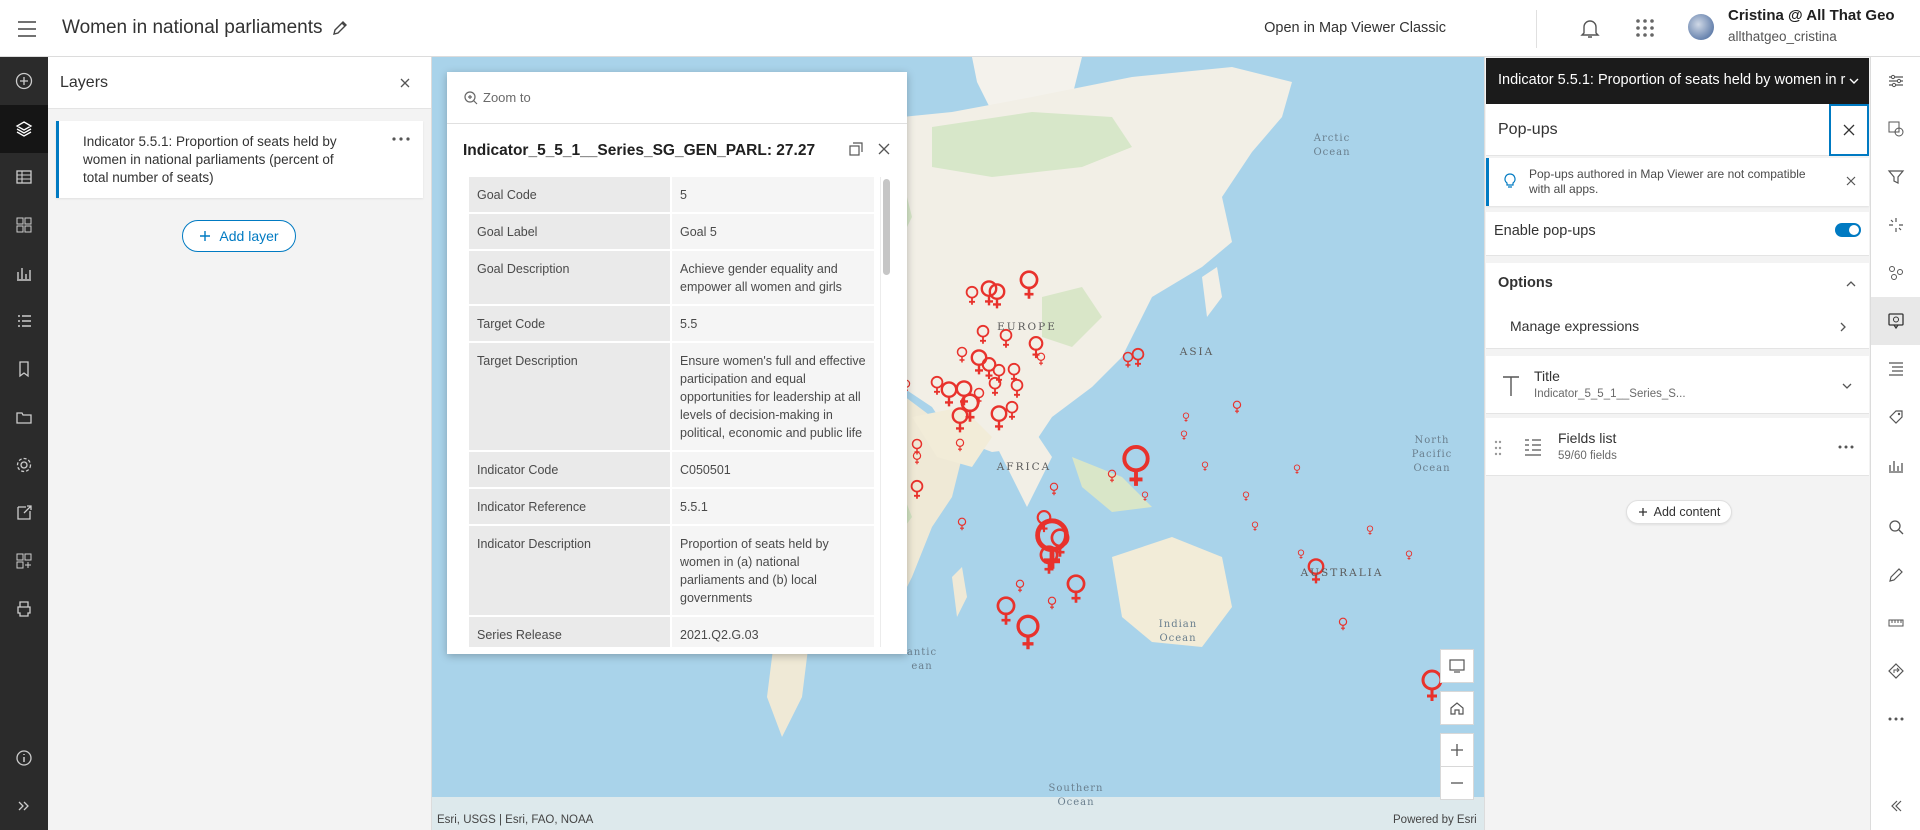 The width and height of the screenshot is (1920, 830). I want to click on zoom-in-icon, so click(1457, 750).